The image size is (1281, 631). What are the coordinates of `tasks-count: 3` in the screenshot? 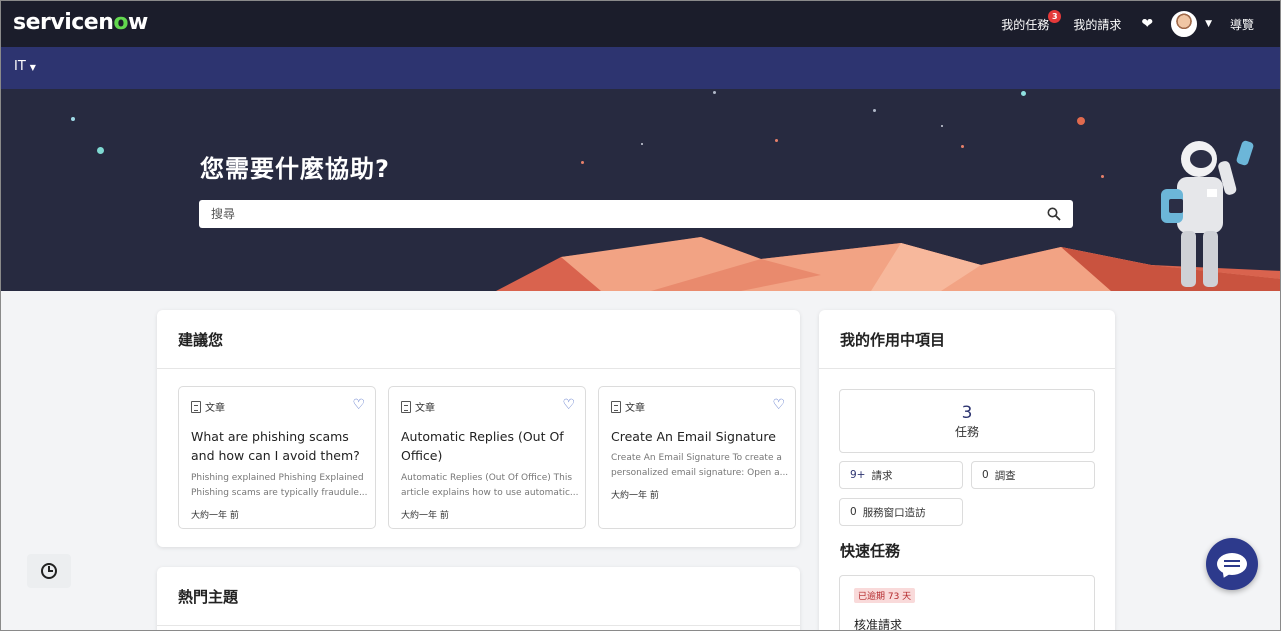 It's located at (967, 413).